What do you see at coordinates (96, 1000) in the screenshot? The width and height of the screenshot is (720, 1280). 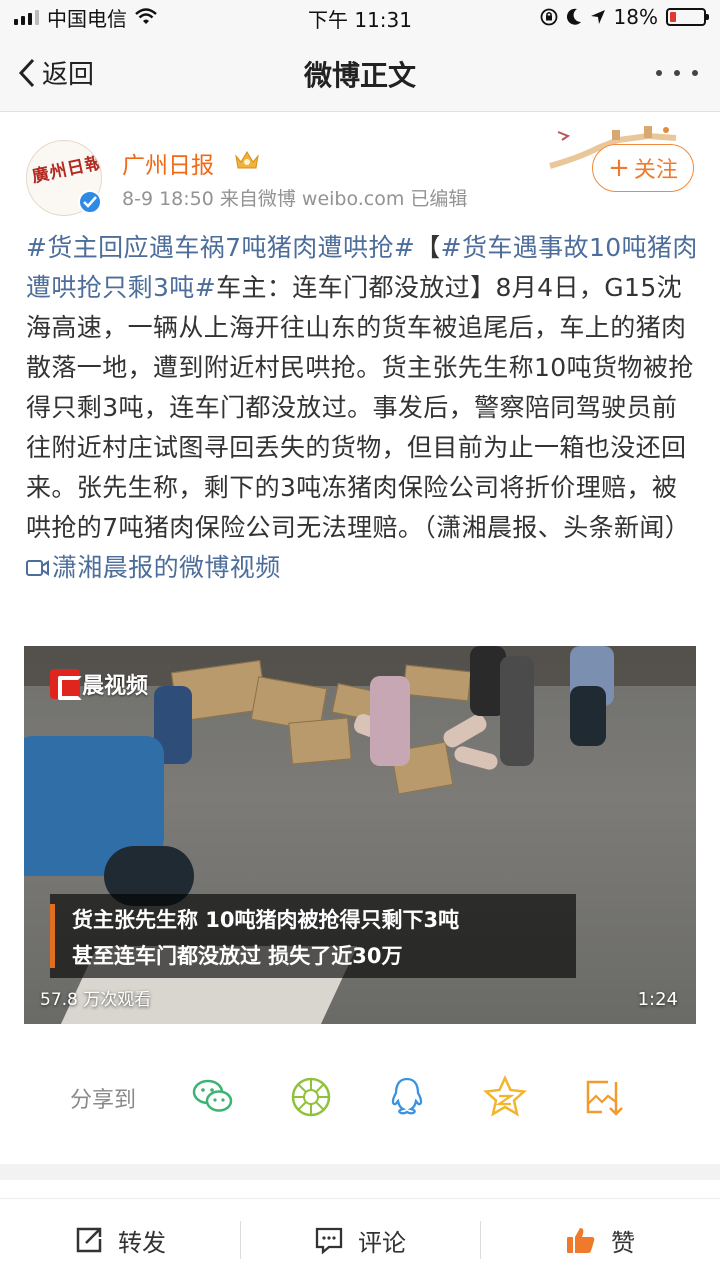 I see `view-count: 57.8 万次观看` at bounding box center [96, 1000].